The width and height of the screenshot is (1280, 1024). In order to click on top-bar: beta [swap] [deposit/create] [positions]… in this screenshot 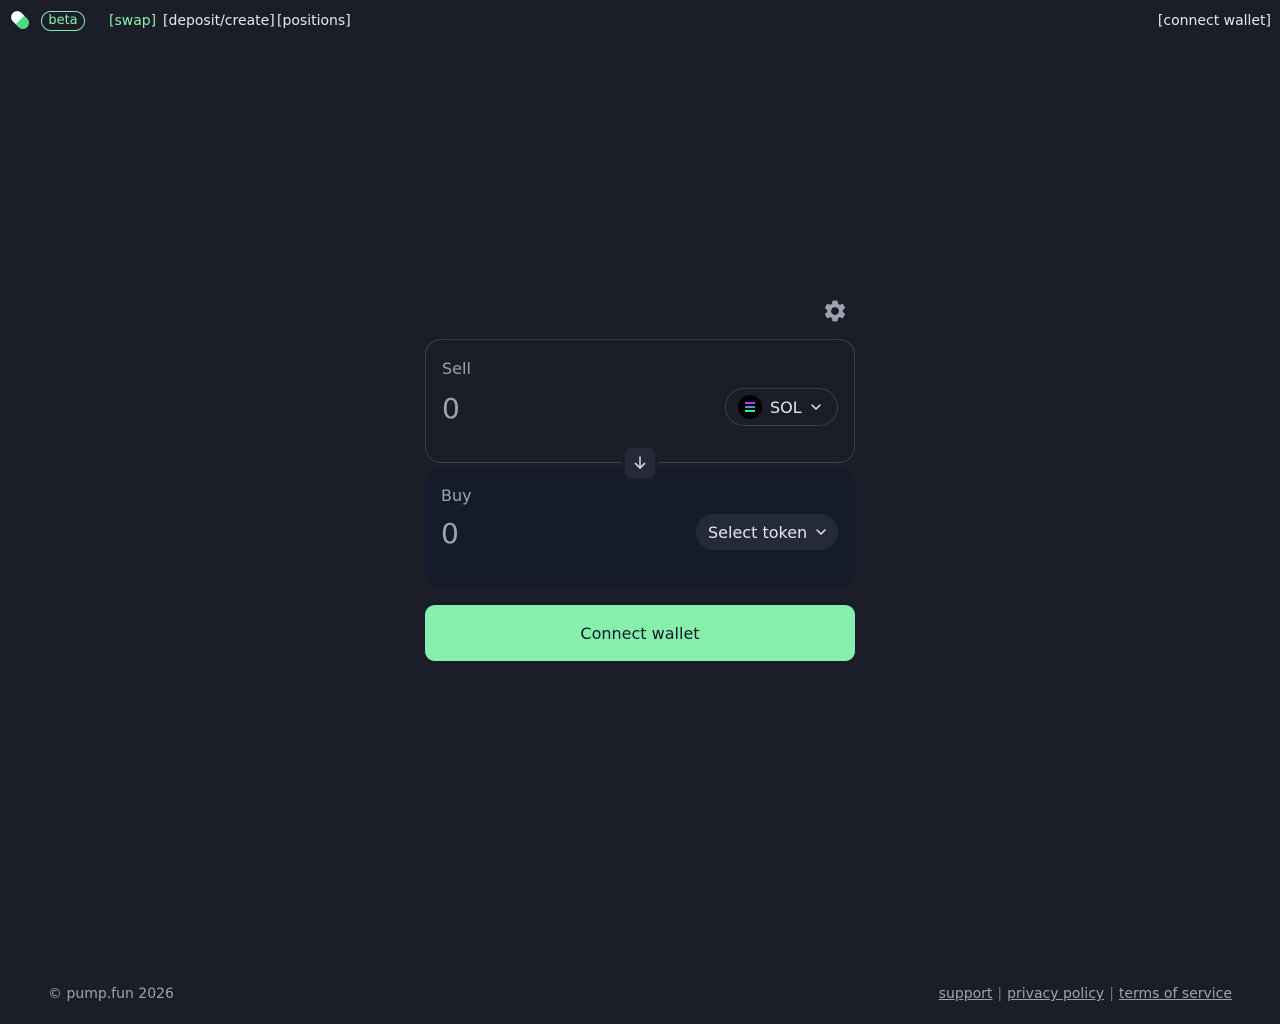, I will do `click(640, 21)`.